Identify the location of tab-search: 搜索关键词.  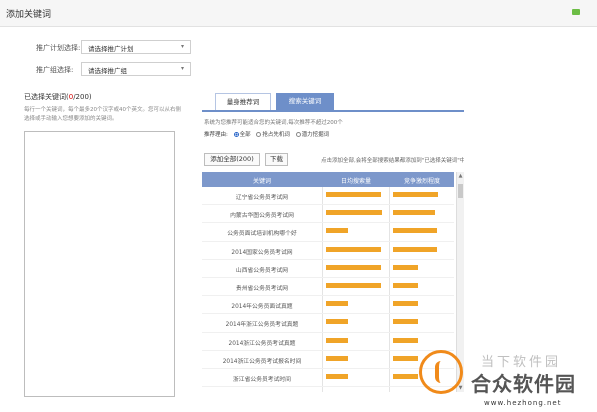
(305, 101).